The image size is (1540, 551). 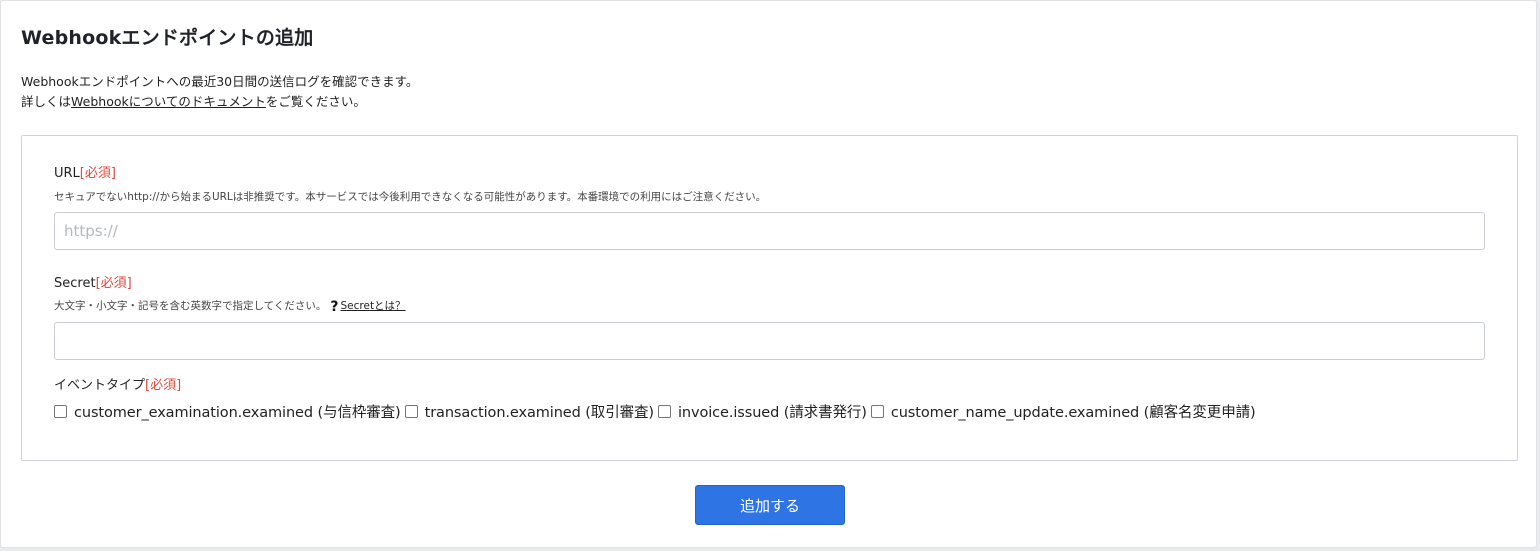 I want to click on secret-help-link: Secretとは？, so click(x=373, y=306).